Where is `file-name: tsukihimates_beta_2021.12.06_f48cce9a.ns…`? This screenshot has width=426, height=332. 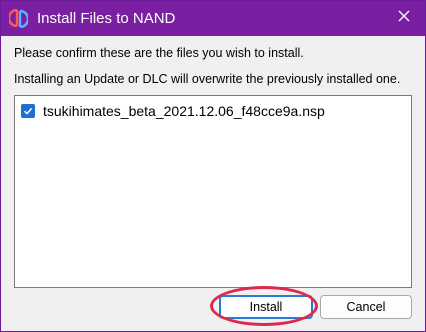 file-name: tsukihimates_beta_2021.12.06_f48cce9a.ns… is located at coordinates (184, 111).